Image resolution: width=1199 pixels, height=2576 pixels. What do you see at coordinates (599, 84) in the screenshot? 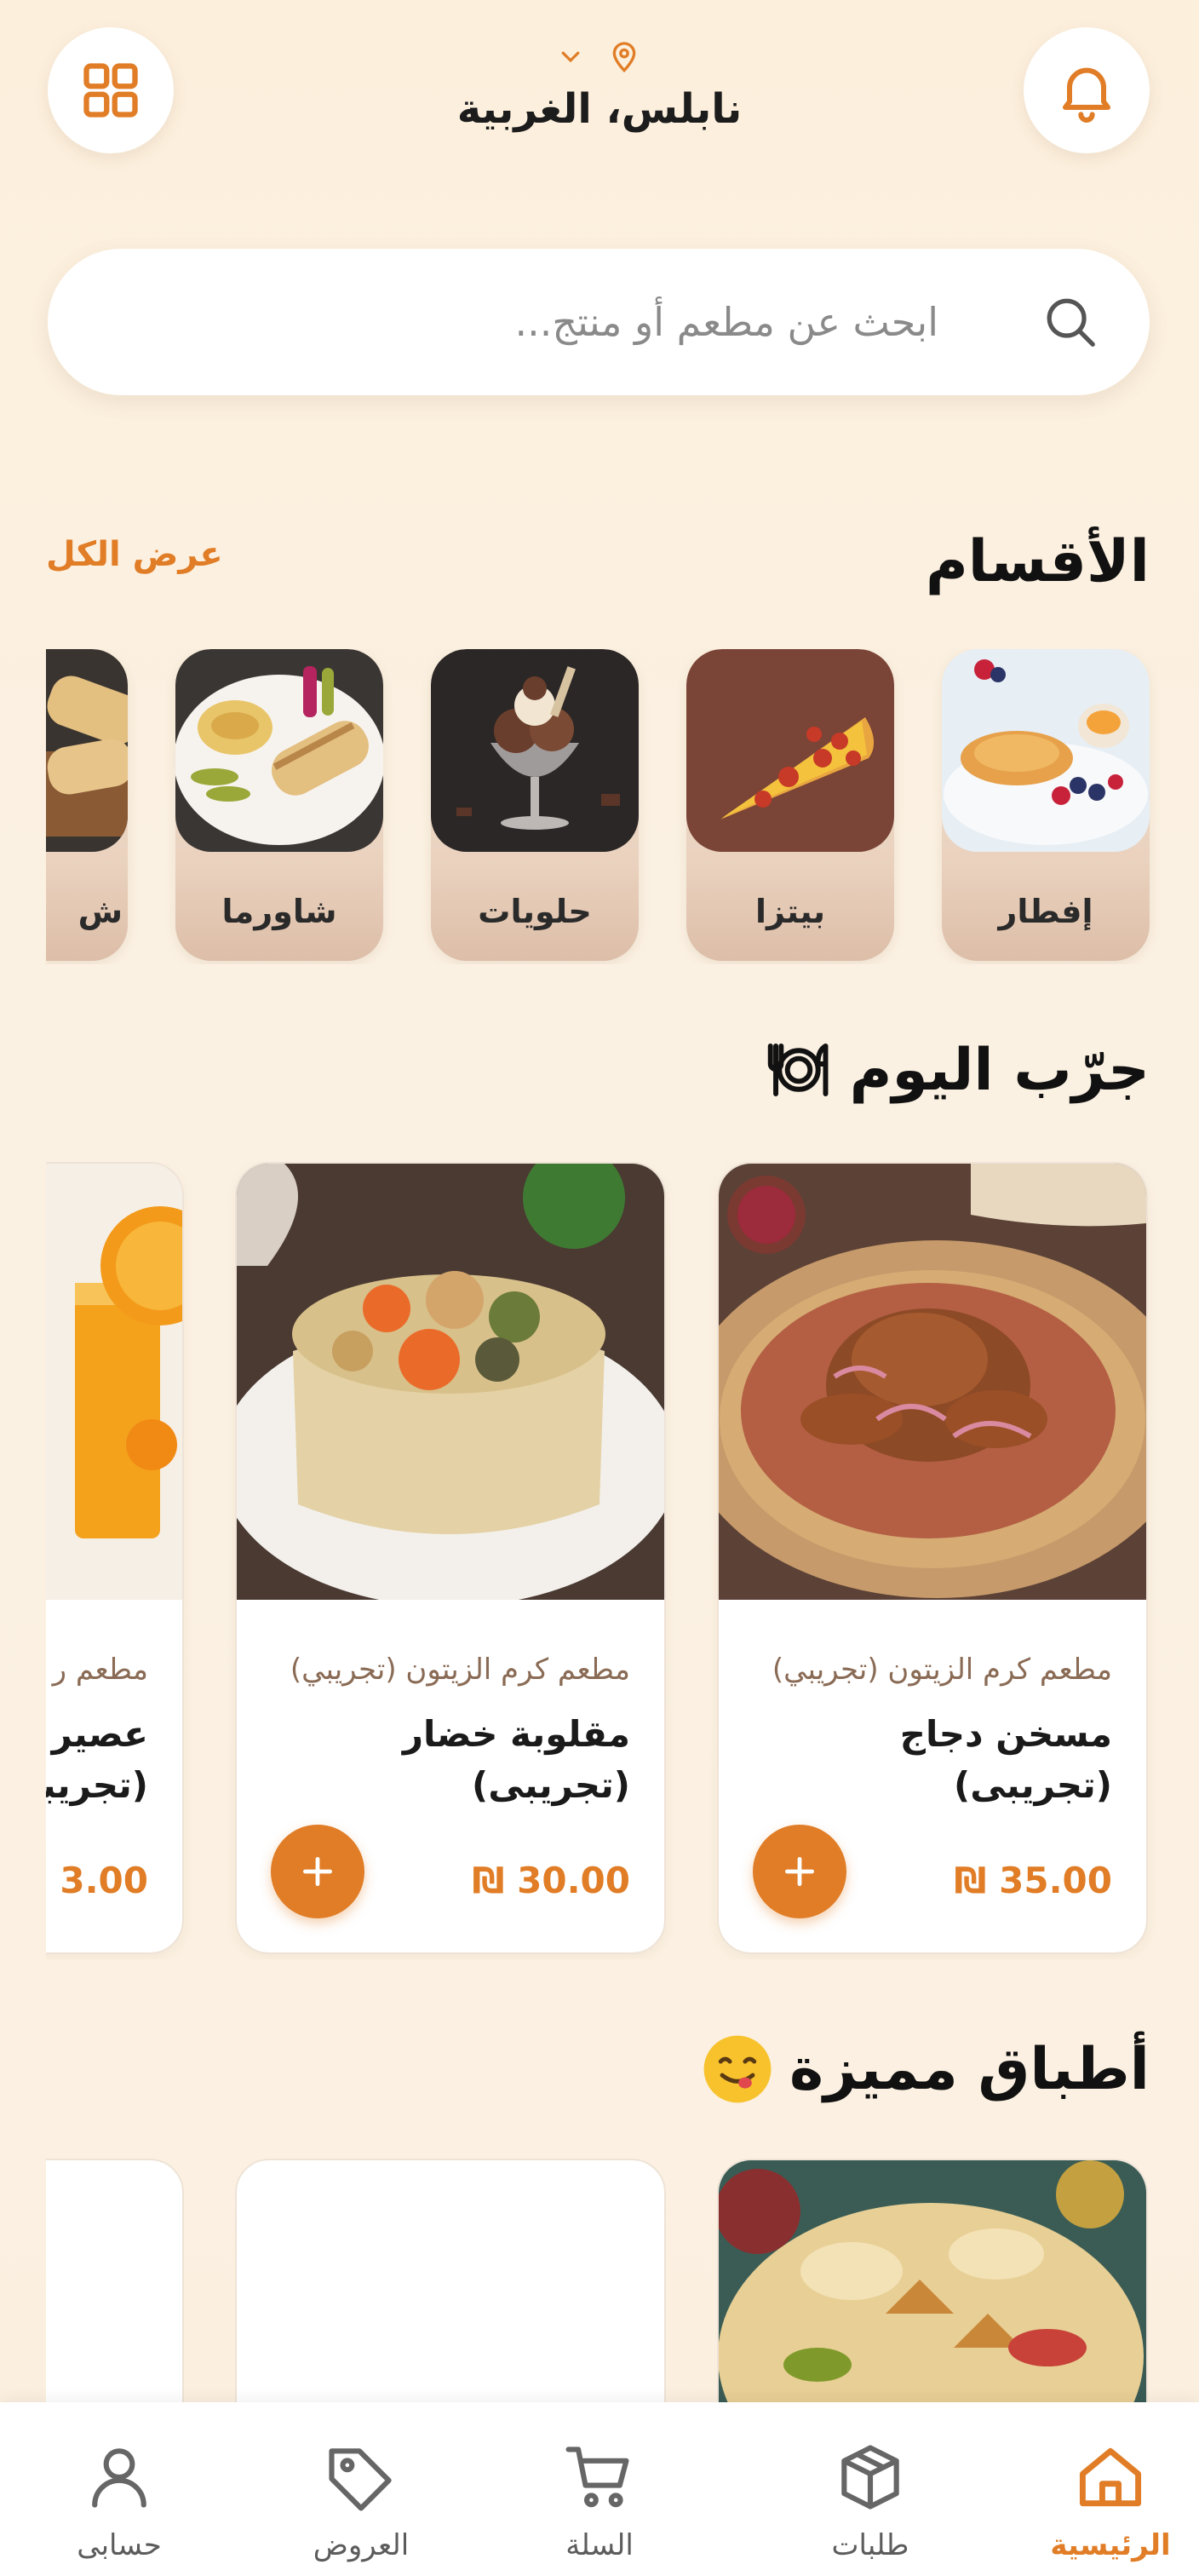
I see `location-selector: نابلس، الغربية` at bounding box center [599, 84].